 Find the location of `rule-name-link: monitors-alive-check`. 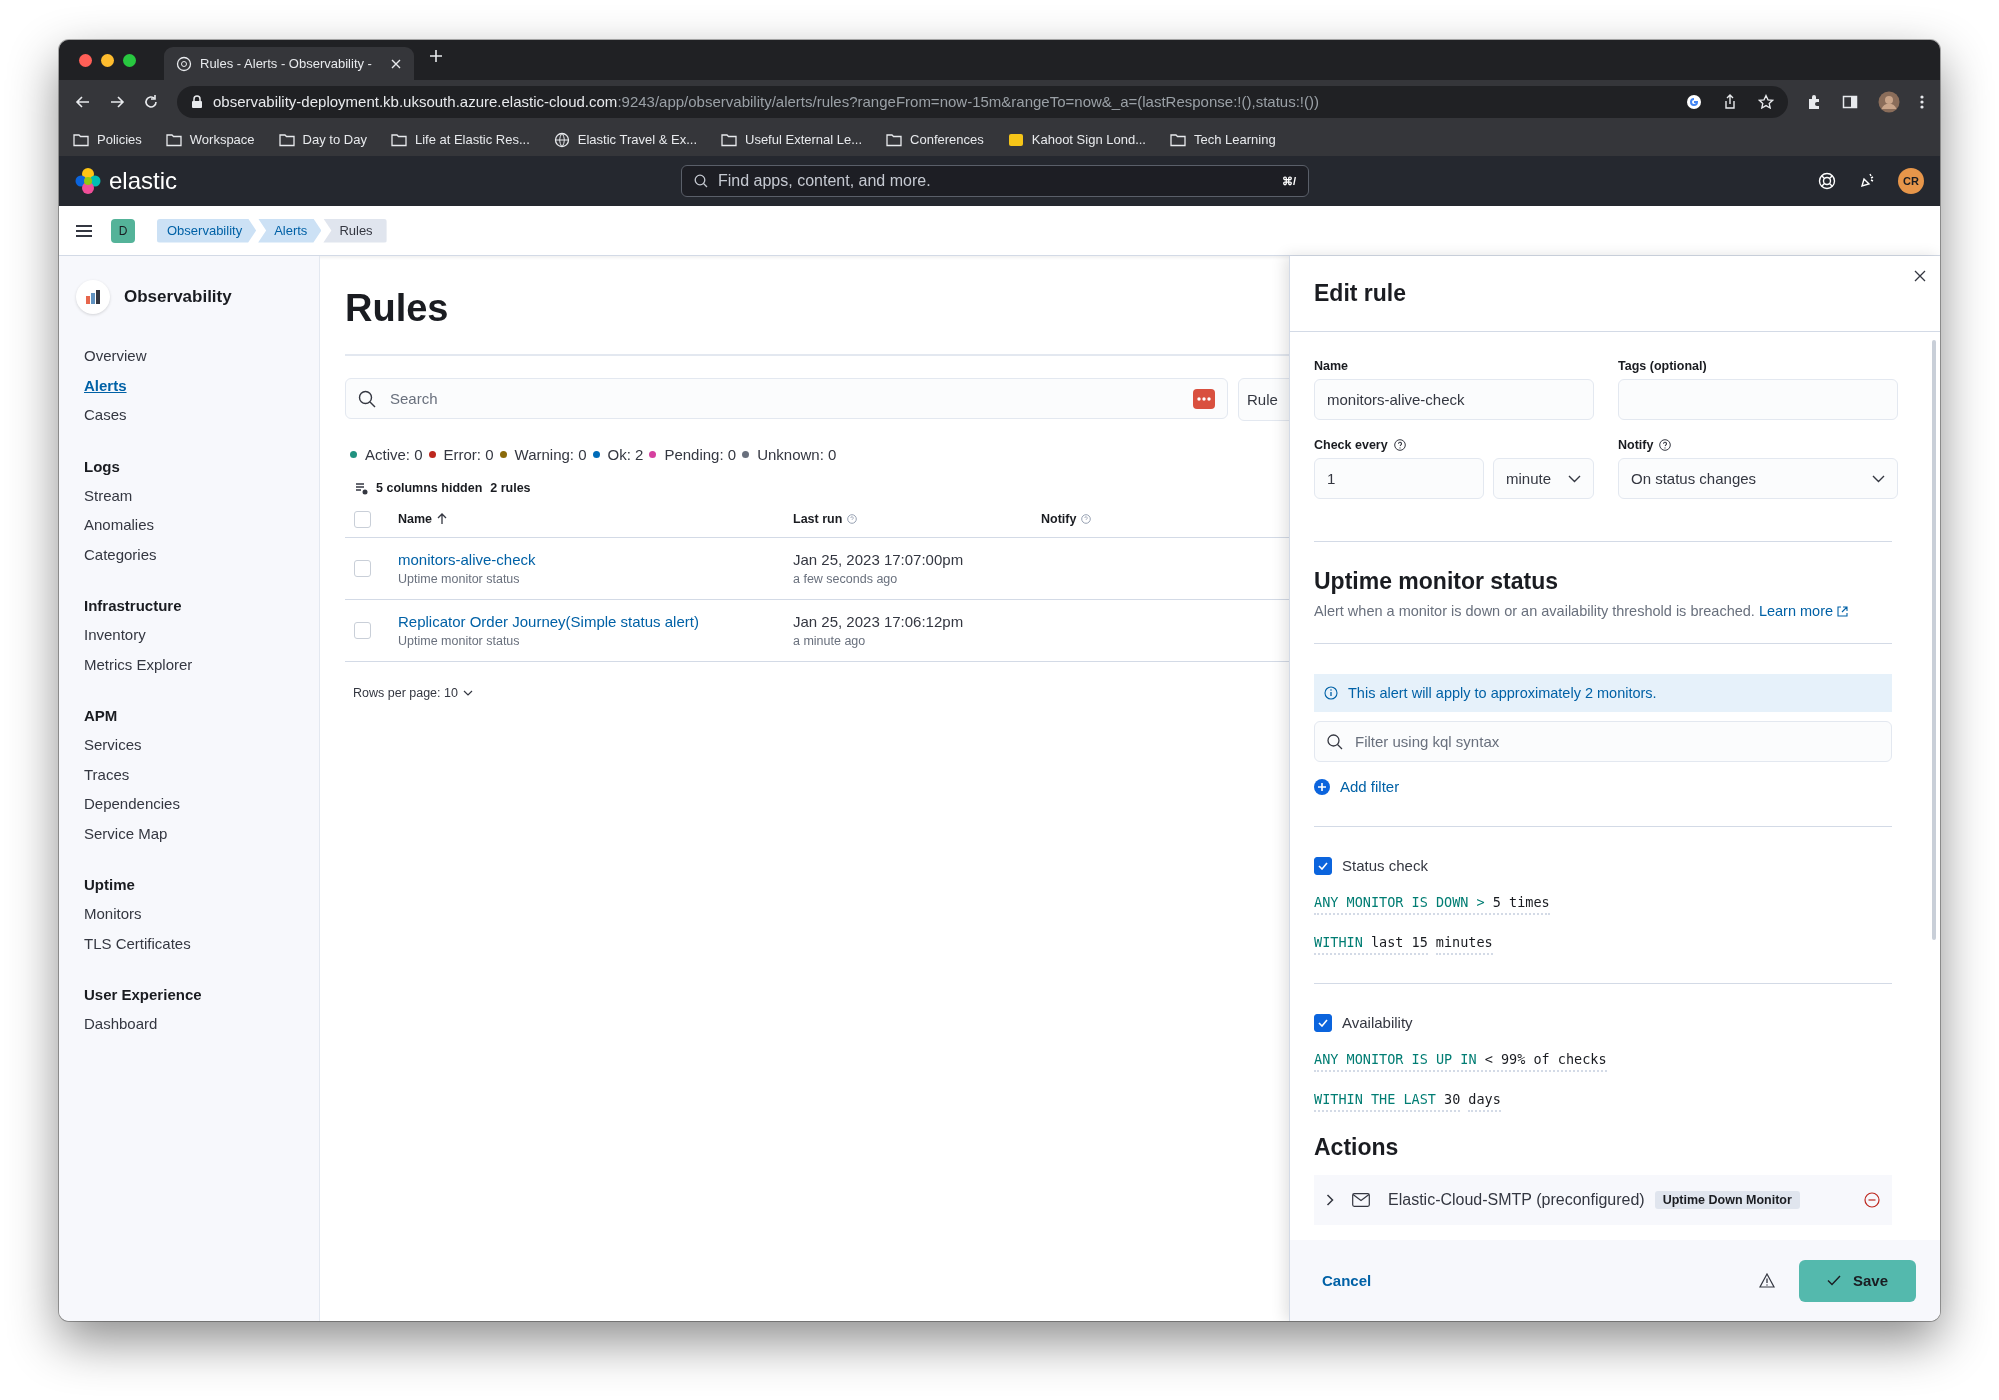

rule-name-link: monitors-alive-check is located at coordinates (467, 559).